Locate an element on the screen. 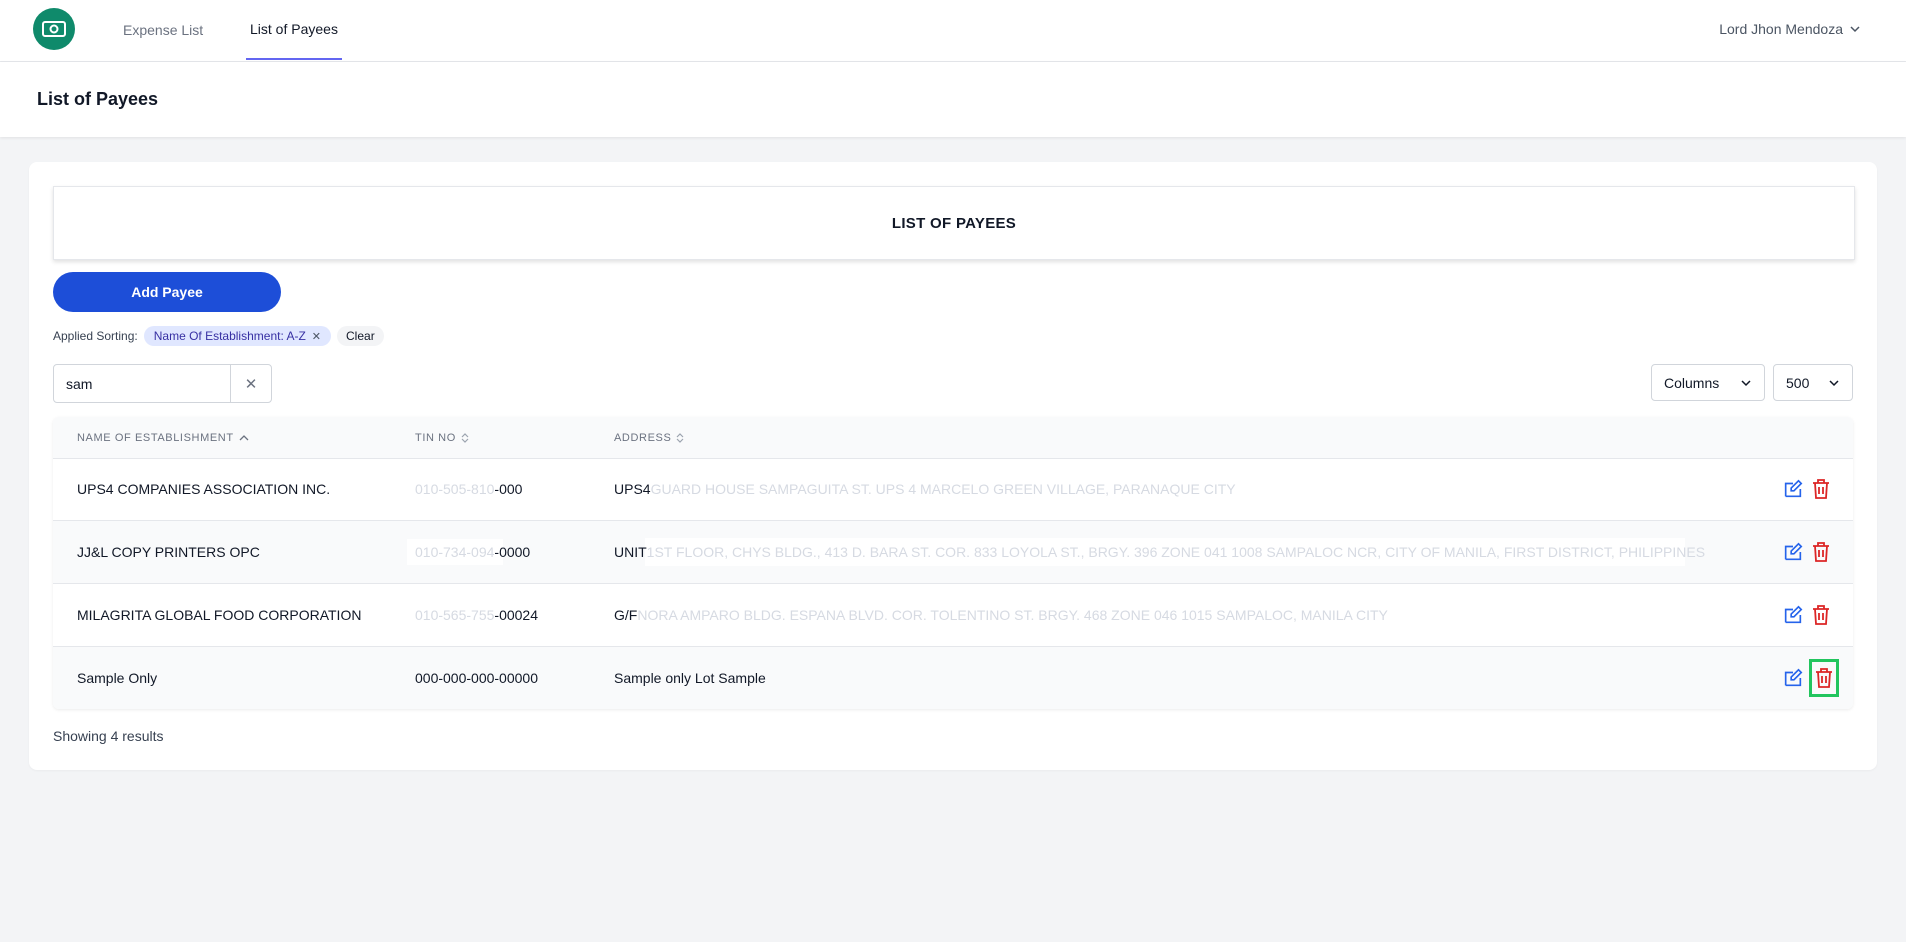 This screenshot has height=942, width=1906. nav-list-of-payees-label: List of Payees is located at coordinates (294, 29).